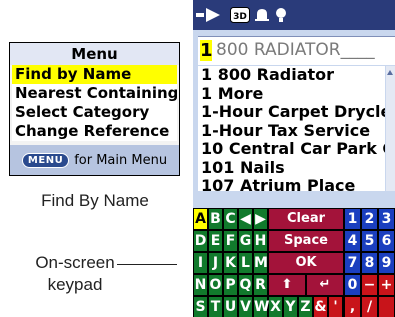  What do you see at coordinates (335, 307) in the screenshot?
I see `key-apostrophe: '` at bounding box center [335, 307].